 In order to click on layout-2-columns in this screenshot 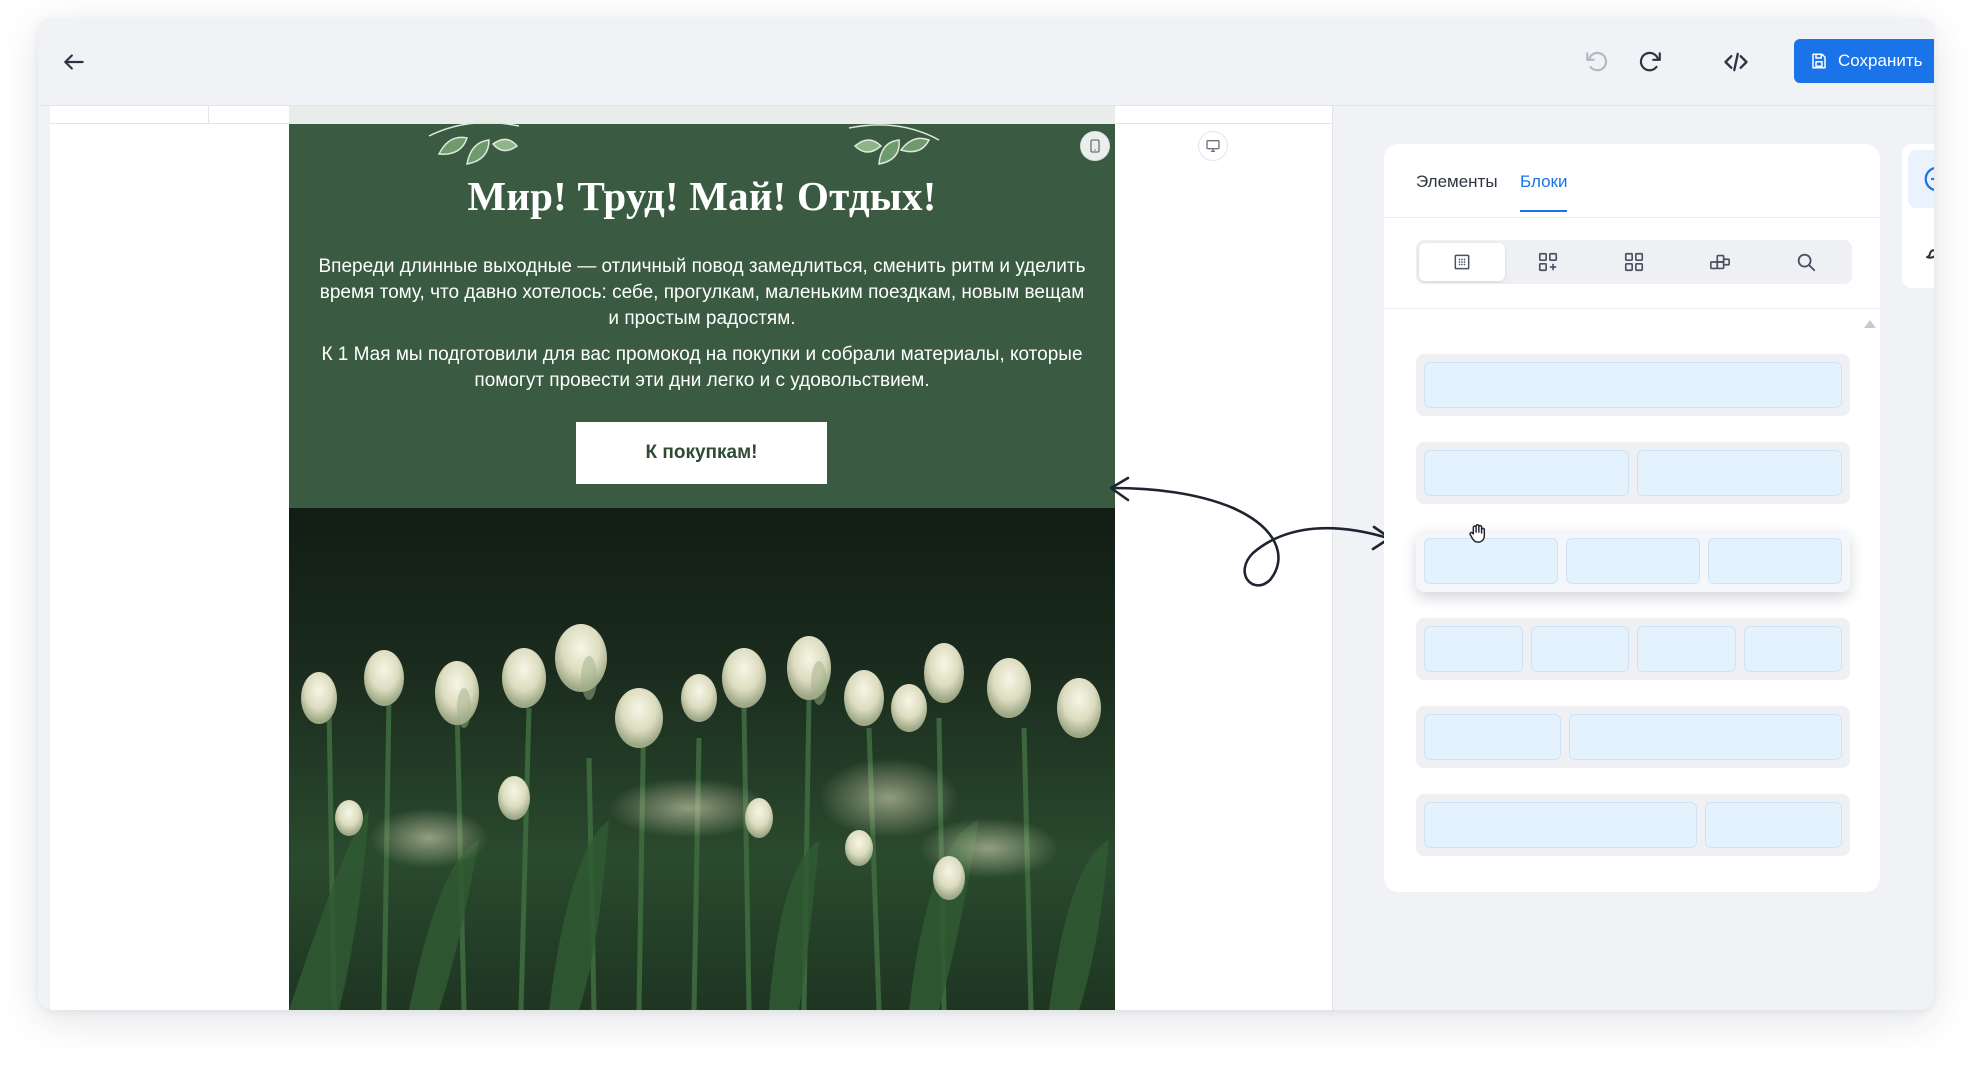, I will do `click(1633, 473)`.